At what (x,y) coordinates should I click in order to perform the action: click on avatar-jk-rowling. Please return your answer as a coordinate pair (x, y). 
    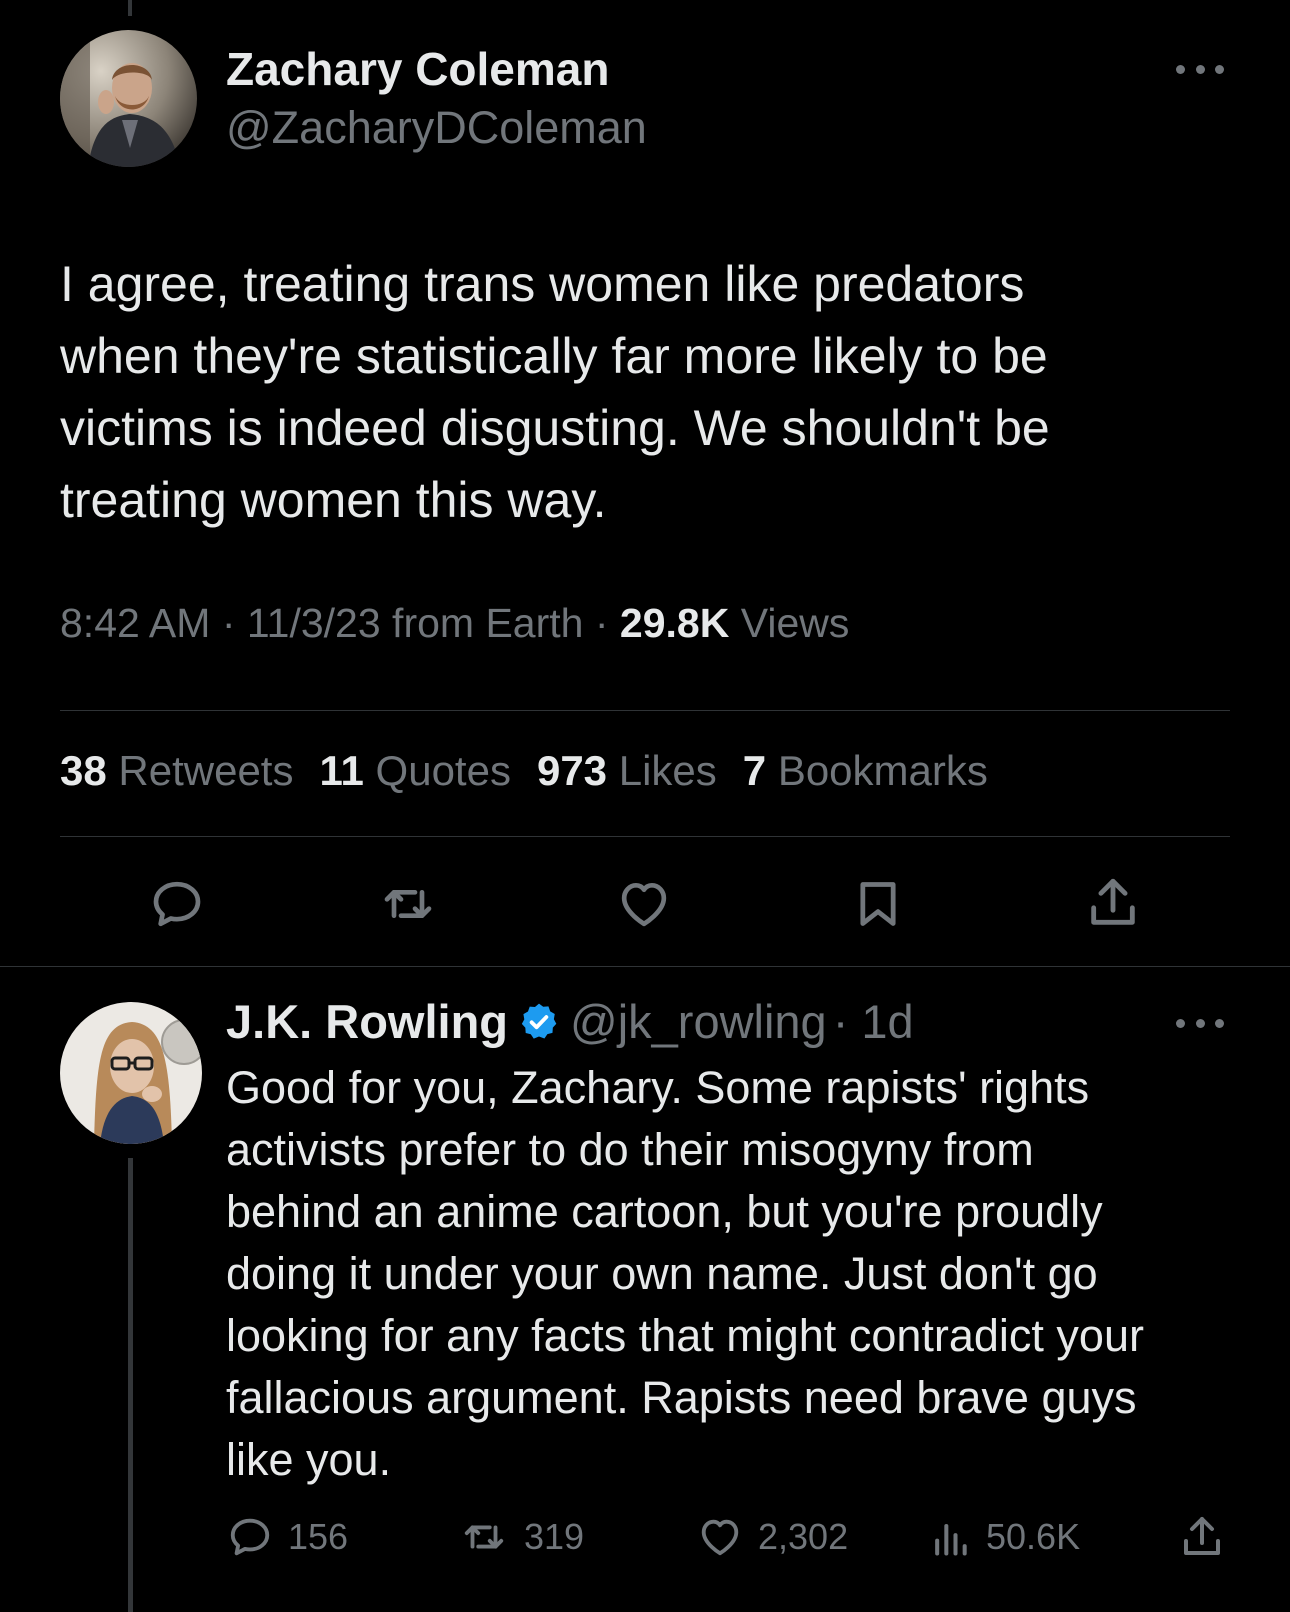
    Looking at the image, I should click on (131, 1073).